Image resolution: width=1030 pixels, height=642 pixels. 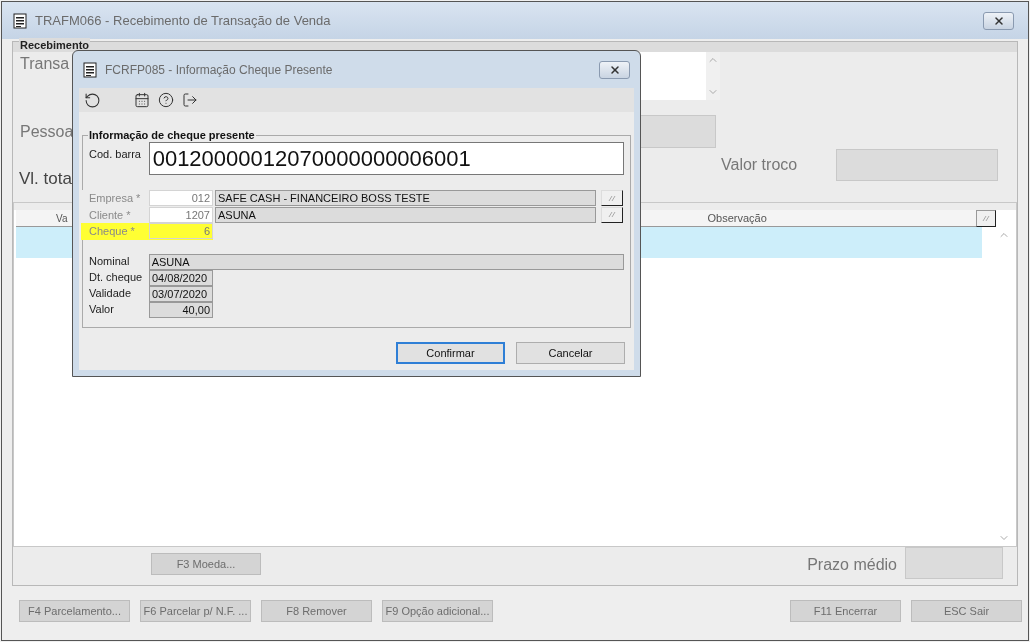 What do you see at coordinates (102, 310) in the screenshot?
I see `field-label: Valor` at bounding box center [102, 310].